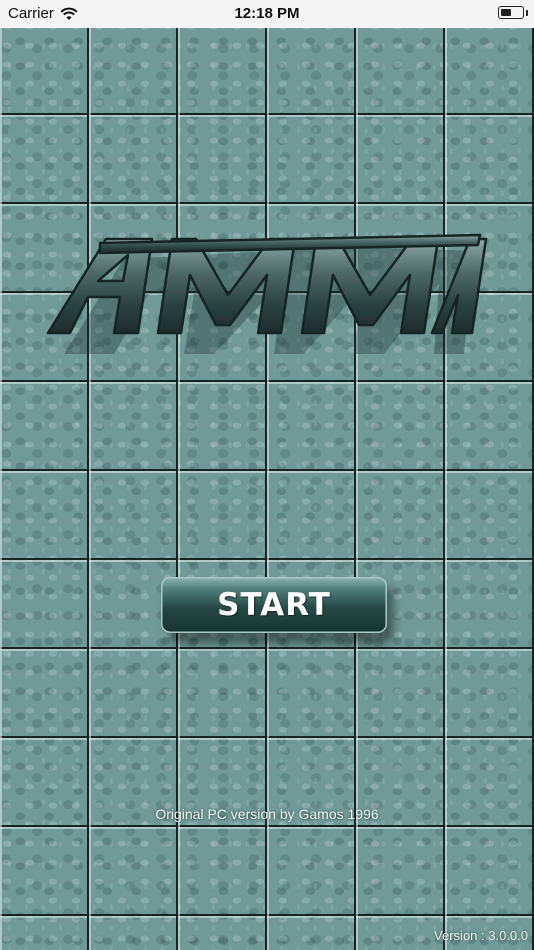 This screenshot has height=950, width=534. I want to click on status-bar: Carrier 12:18 PM, so click(267, 14).